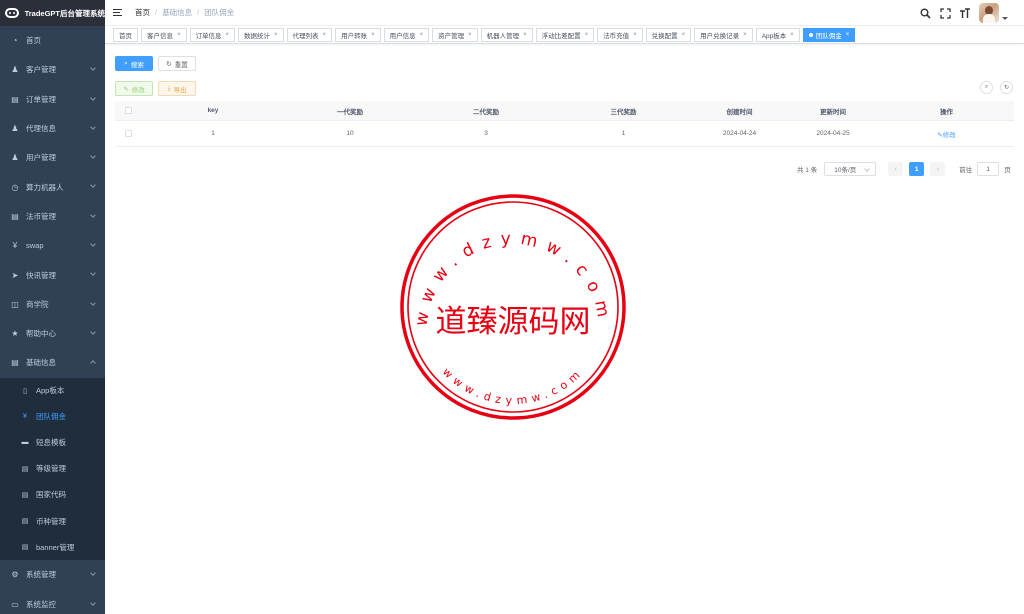  I want to click on logo: TradeGPT后台管理系统, so click(52, 13).